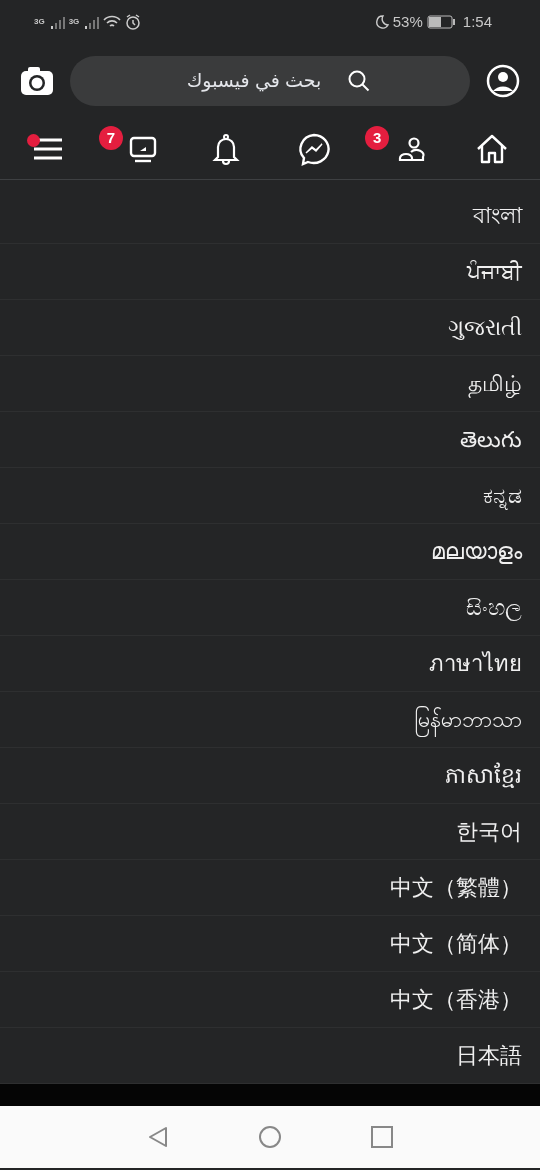 The height and width of the screenshot is (1170, 540). Describe the element at coordinates (270, 832) in the screenshot. I see `language-item: 한국어` at that location.